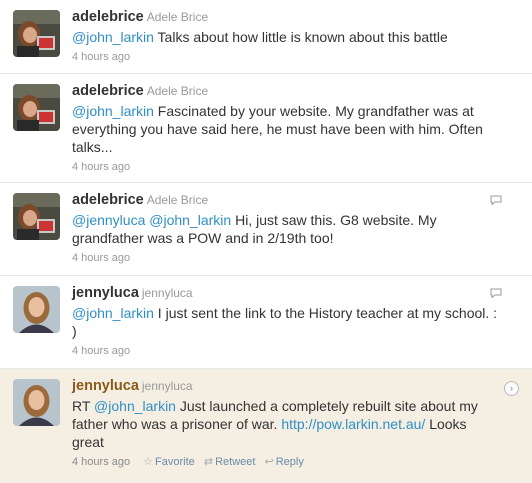 This screenshot has height=483, width=532. What do you see at coordinates (511, 388) in the screenshot?
I see `expand-chevron-icon: ›` at bounding box center [511, 388].